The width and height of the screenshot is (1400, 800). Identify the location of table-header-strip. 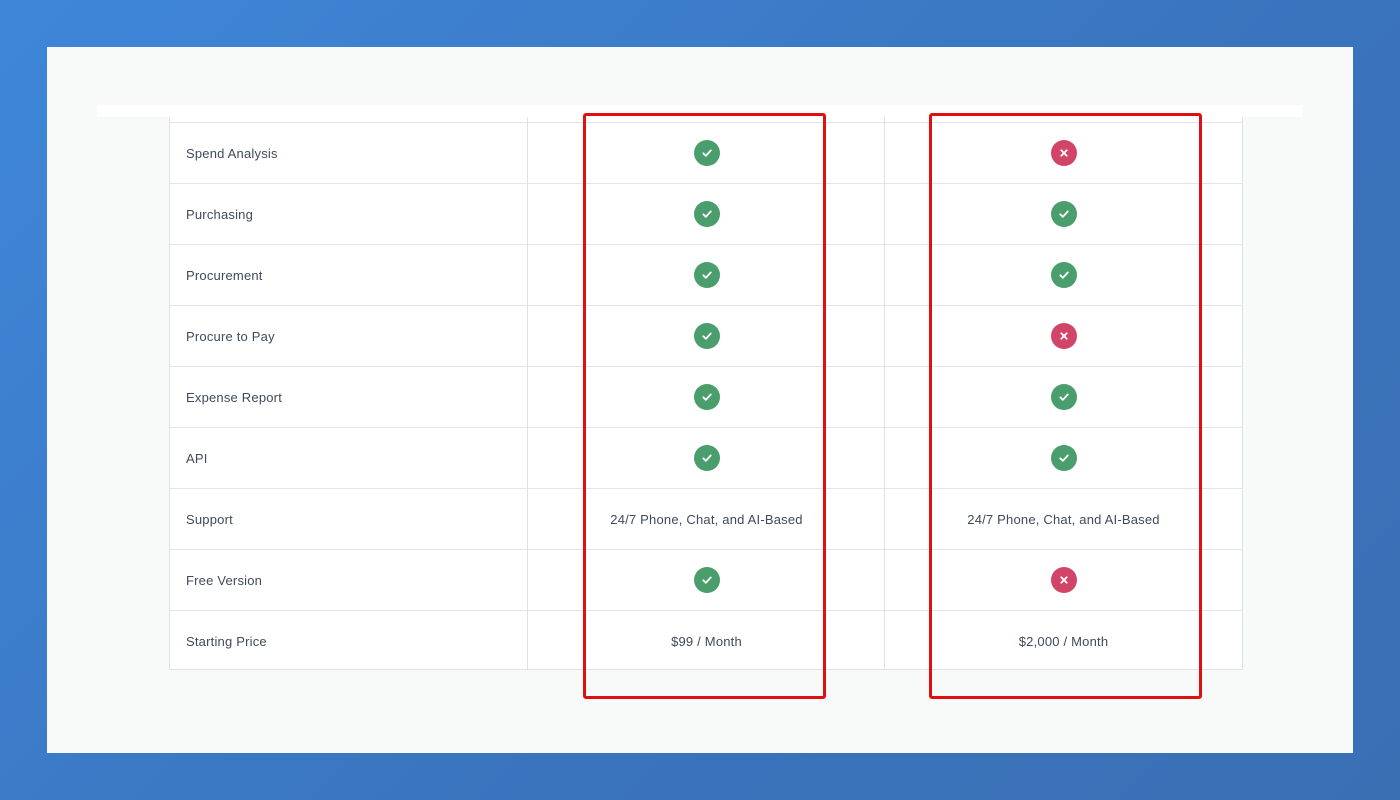
(699, 111).